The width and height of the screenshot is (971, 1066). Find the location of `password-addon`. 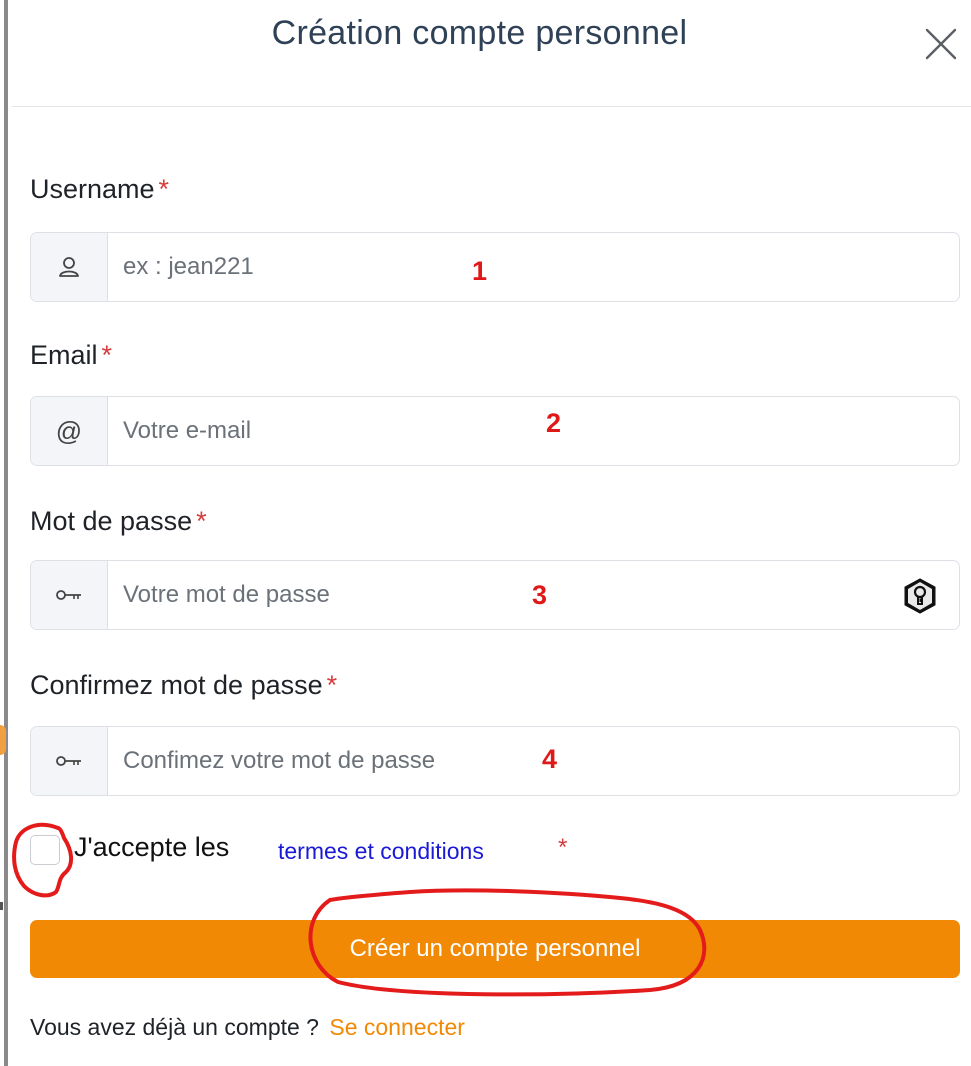

password-addon is located at coordinates (69, 595).